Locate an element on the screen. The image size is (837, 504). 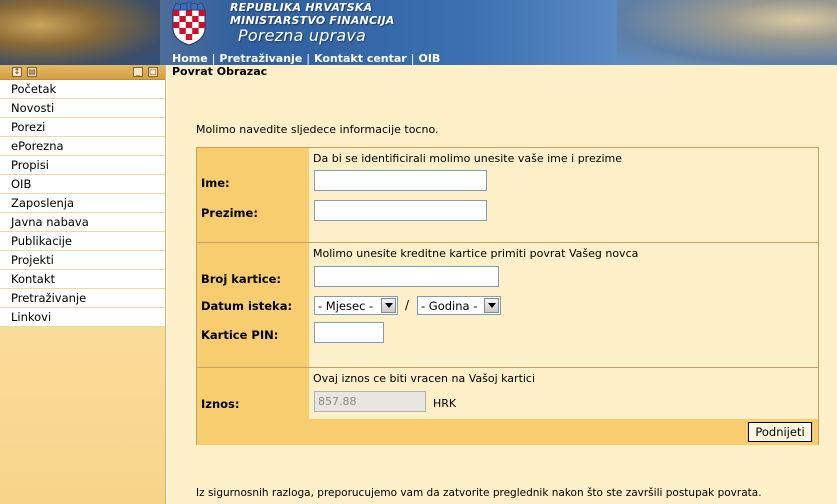
sidebar-item-novosti: Novosti is located at coordinates (82, 108).